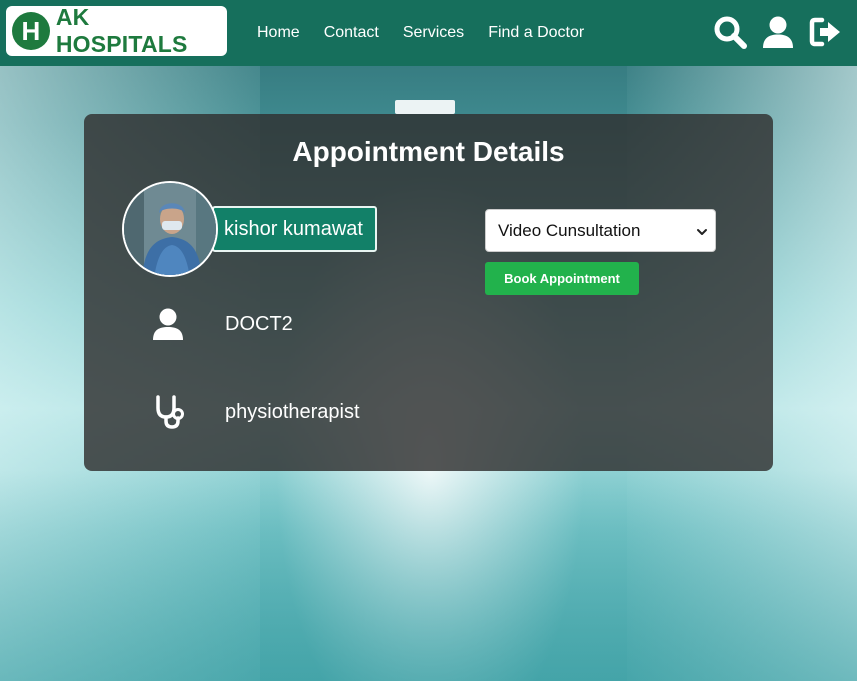 This screenshot has height=681, width=857. I want to click on doctor-name: kishor kumawat, so click(294, 229).